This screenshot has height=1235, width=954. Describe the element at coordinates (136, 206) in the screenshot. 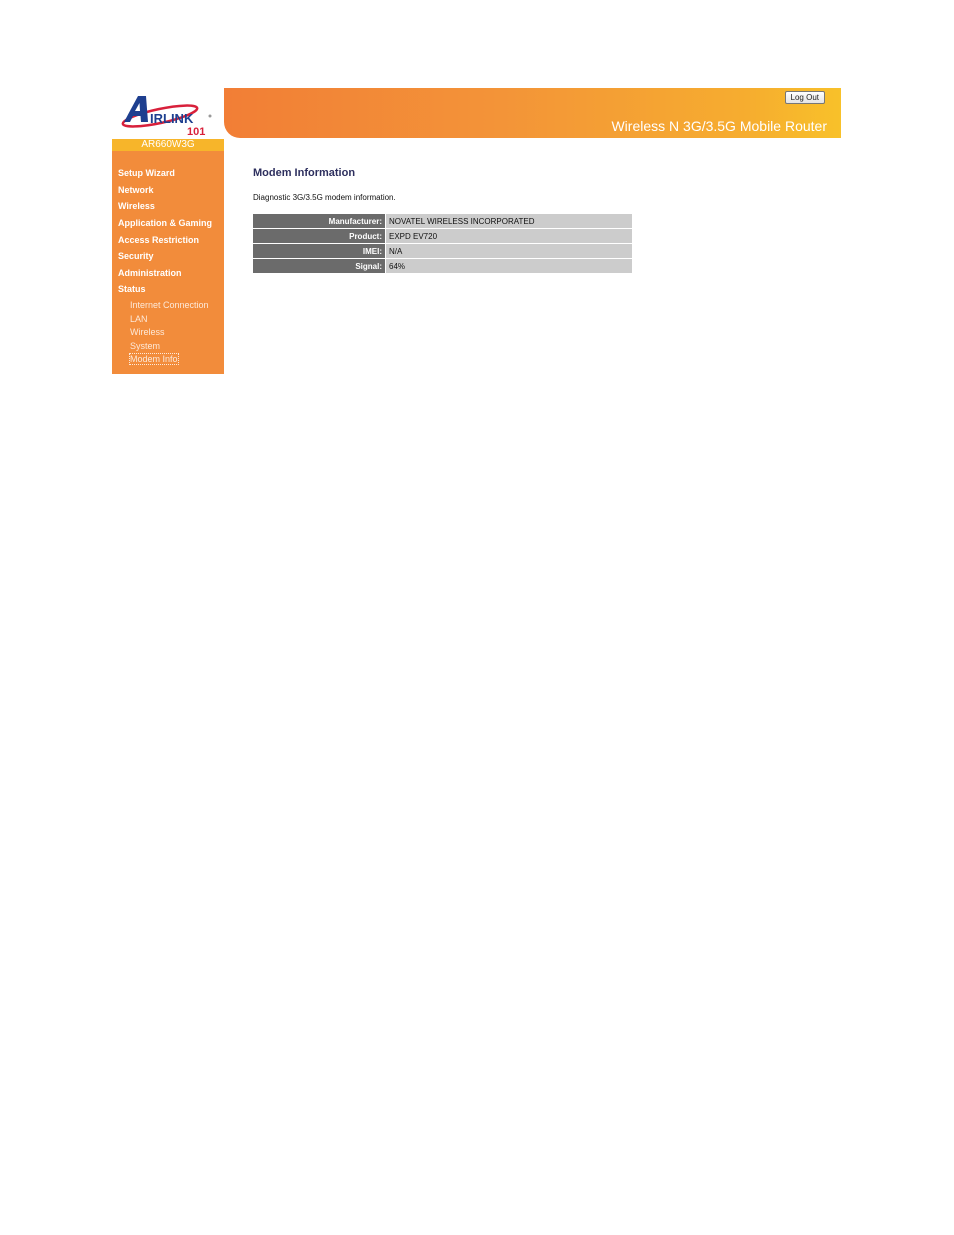

I see `sidebar-item-wireless: Wireless` at that location.